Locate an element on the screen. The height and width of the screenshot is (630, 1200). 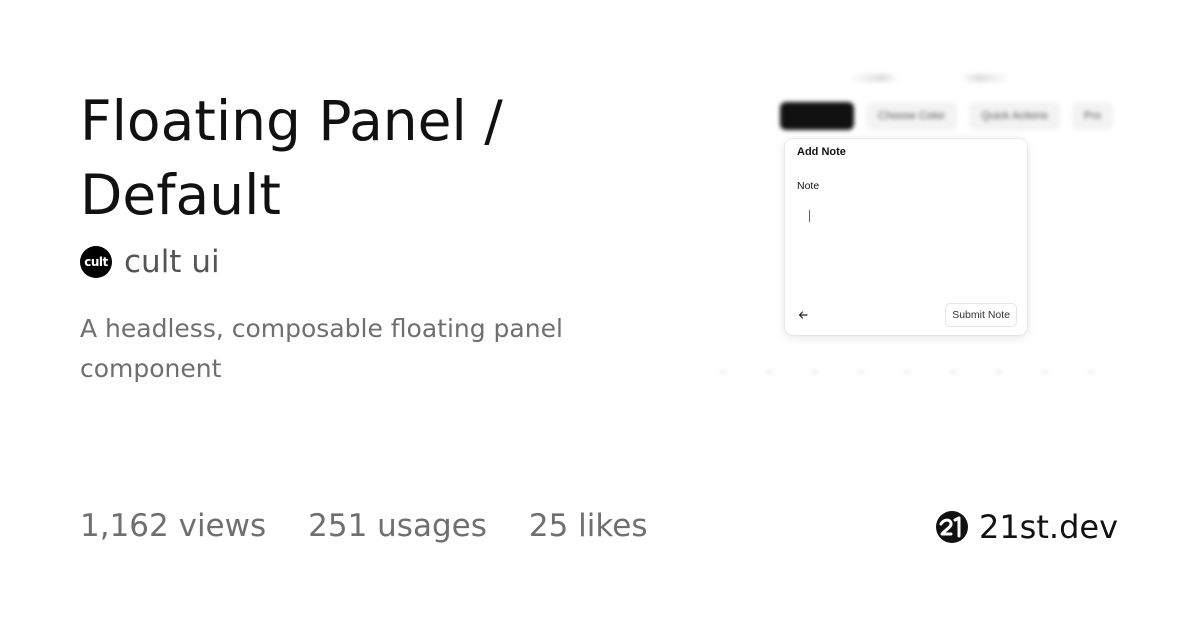
blurred-toolbar: Choose Color Quick Actions Pro is located at coordinates (947, 116).